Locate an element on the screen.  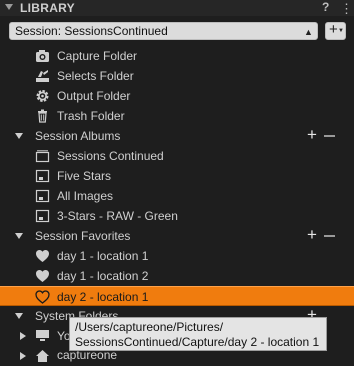
folder-item-label: Capture Folder is located at coordinates (97, 56).